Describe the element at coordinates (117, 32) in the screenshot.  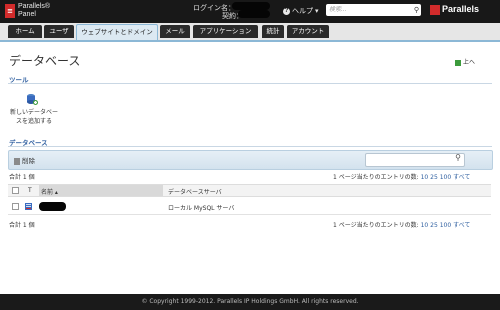
I see `tab-websites-domains: ウェブサイトとドメイン` at that location.